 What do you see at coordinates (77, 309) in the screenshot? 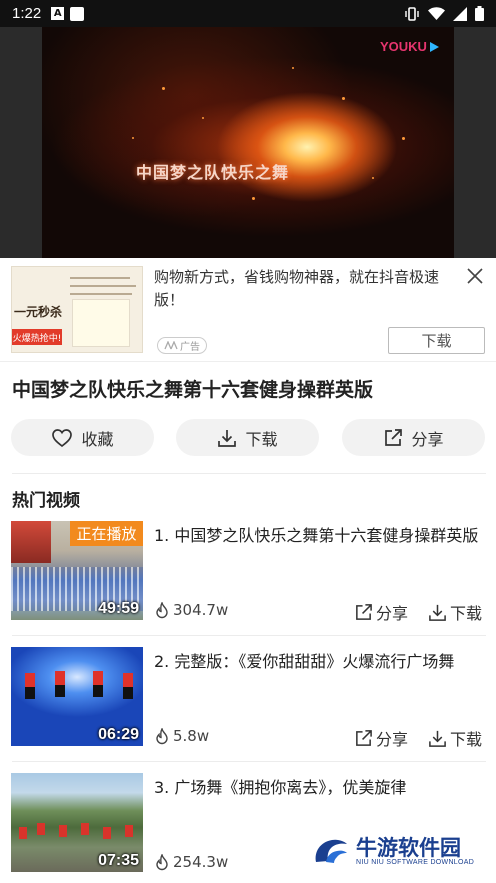
I see `ad-thumbnail: 一元秒杀 火爆热抢中!` at bounding box center [77, 309].